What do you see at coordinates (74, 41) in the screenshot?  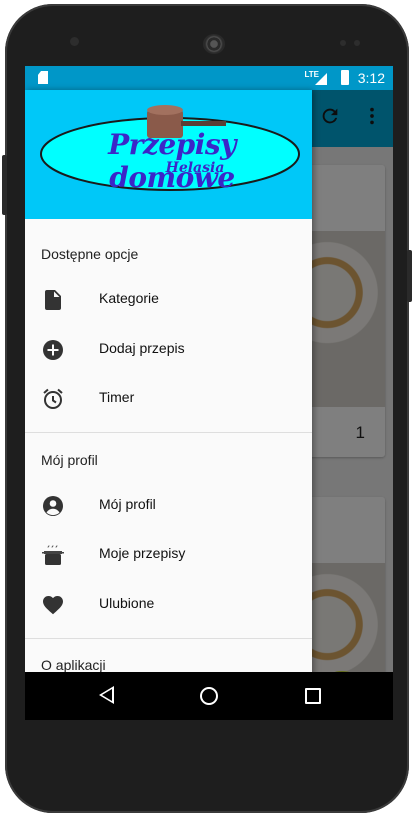 I see `front-camera` at bounding box center [74, 41].